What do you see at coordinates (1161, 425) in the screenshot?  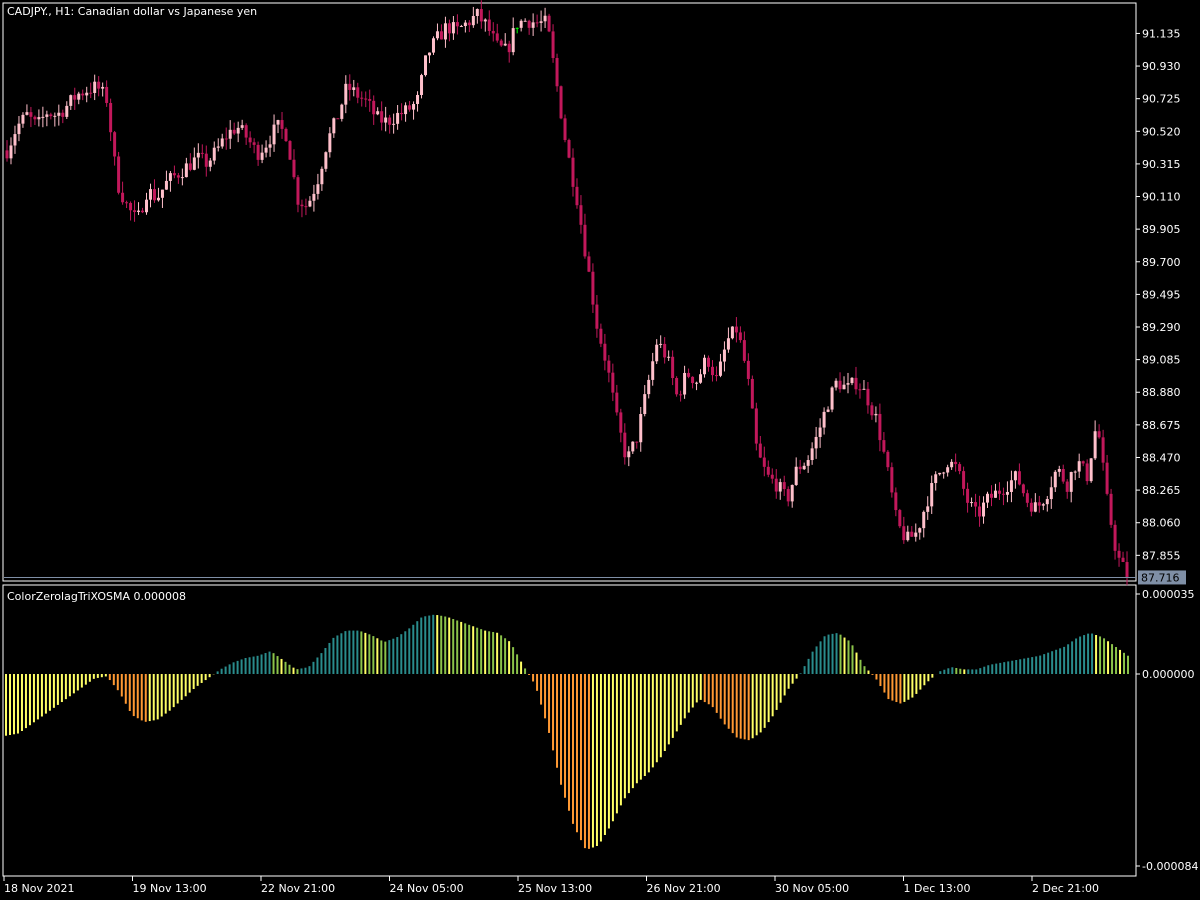 I see `price-tick-label: 88.675` at bounding box center [1161, 425].